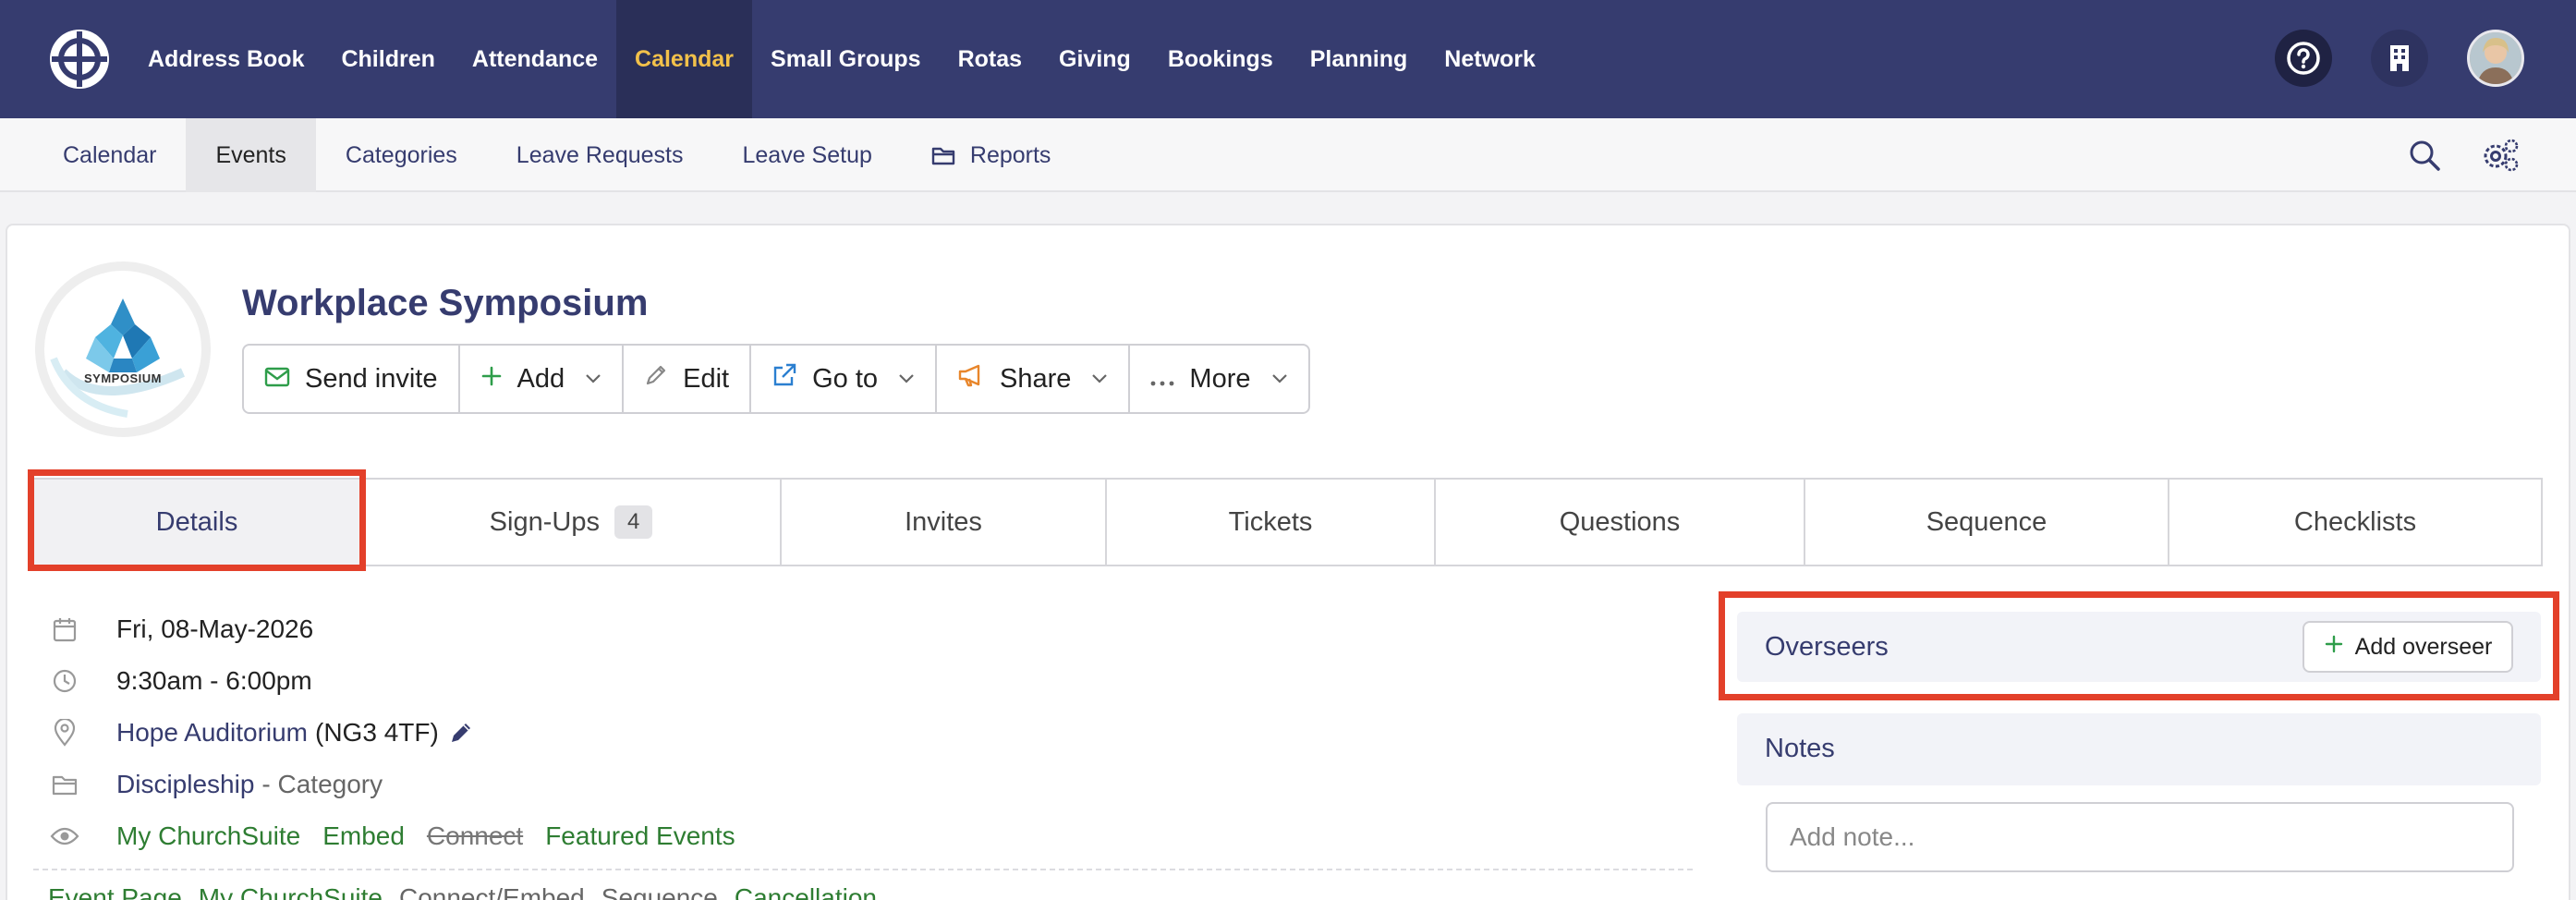 The width and height of the screenshot is (2576, 900). Describe the element at coordinates (1010, 154) in the screenshot. I see `subnav-reports-label: Reports` at that location.